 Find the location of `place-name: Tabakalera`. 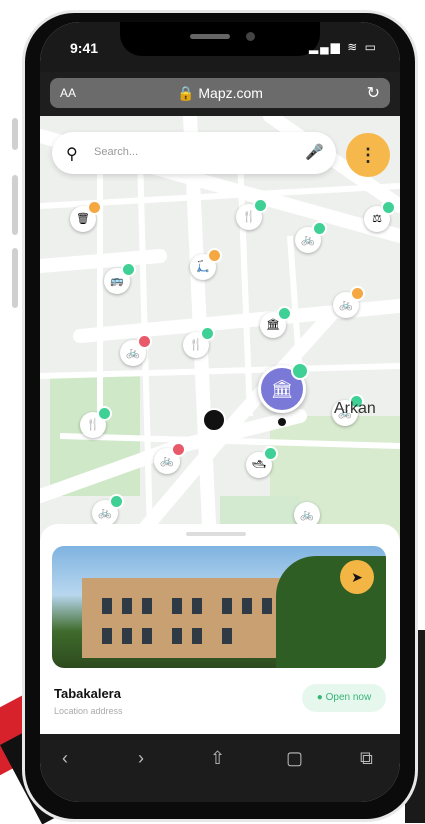

place-name: Tabakalera is located at coordinates (87, 693).